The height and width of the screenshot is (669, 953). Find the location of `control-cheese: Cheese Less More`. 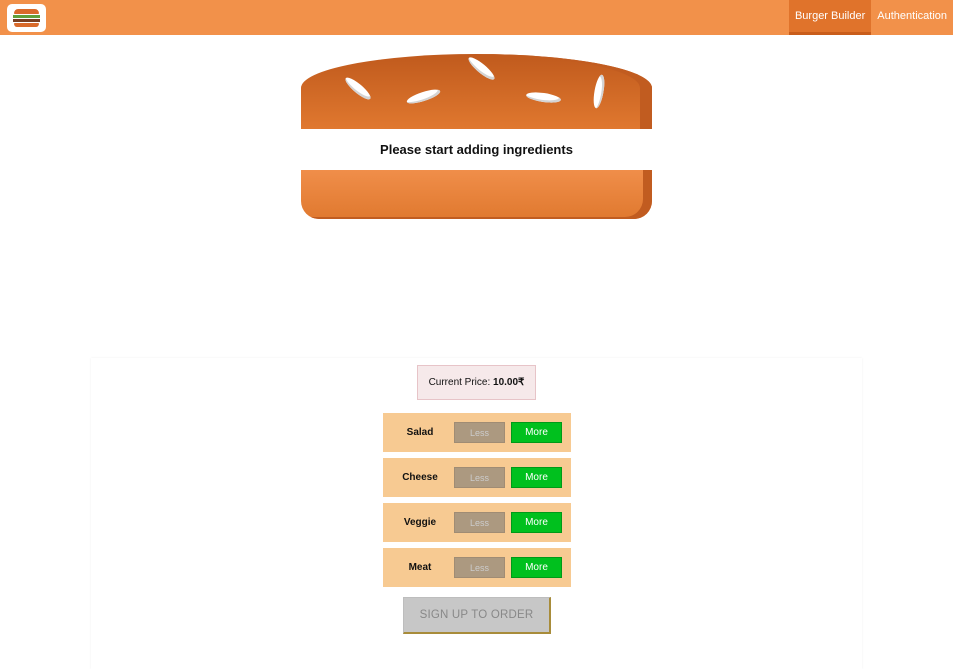

control-cheese: Cheese Less More is located at coordinates (477, 477).